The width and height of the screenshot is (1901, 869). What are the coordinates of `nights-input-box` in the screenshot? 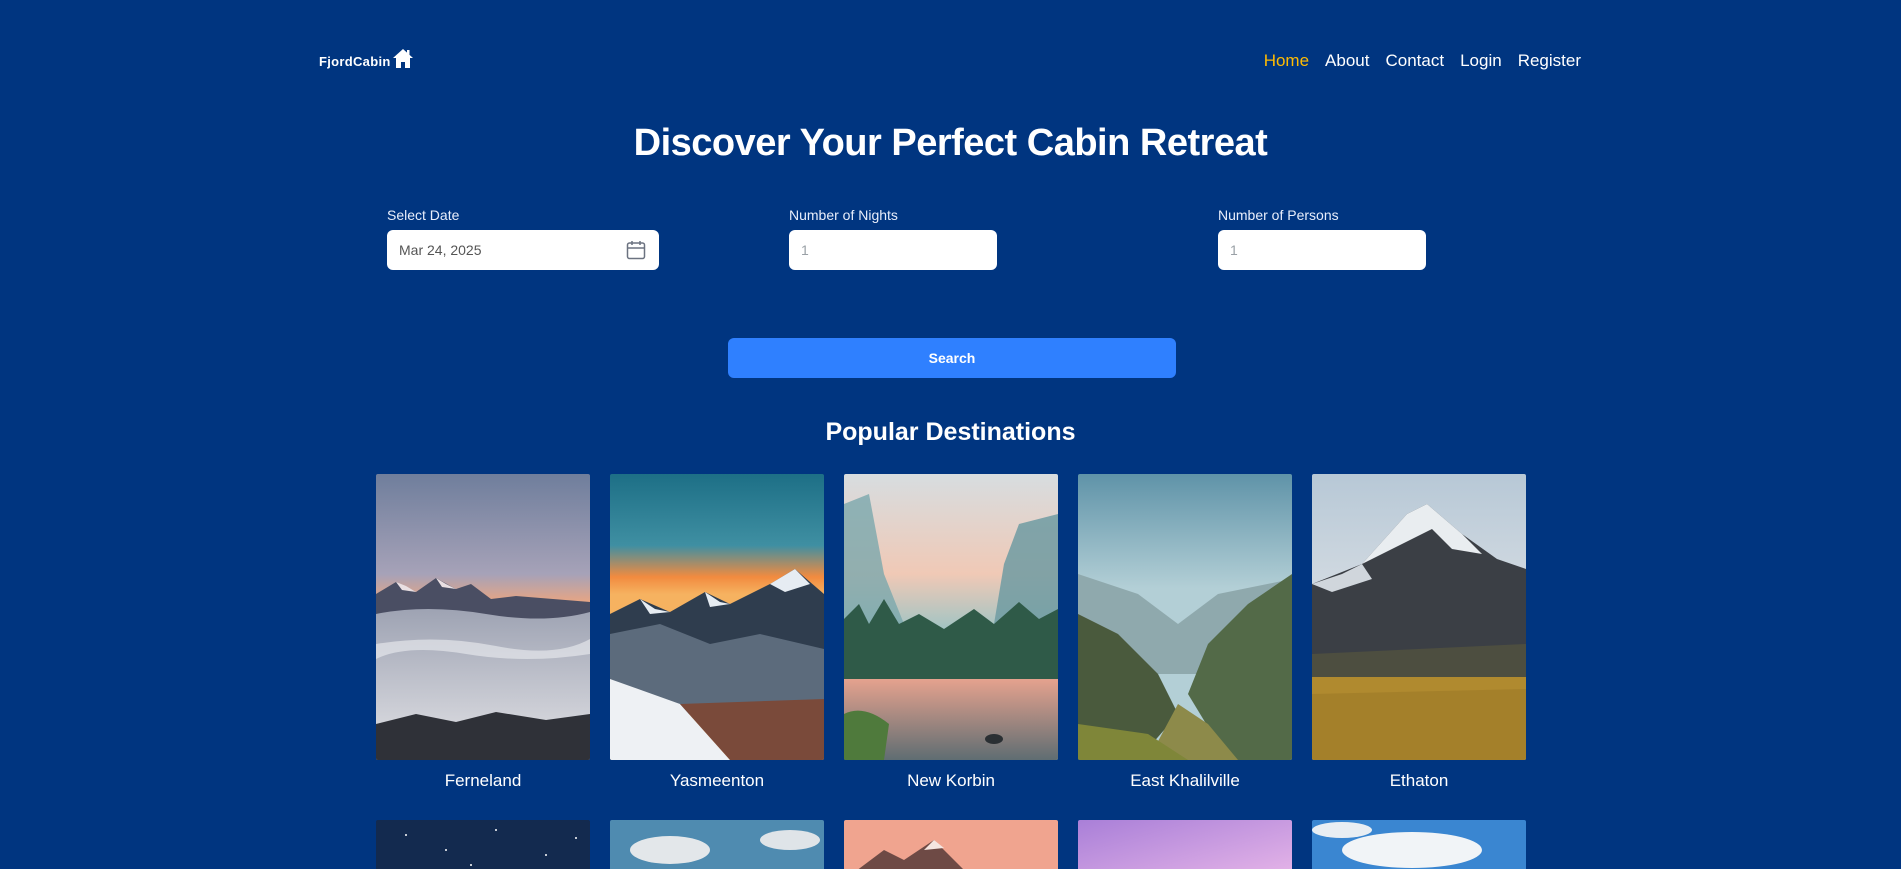 It's located at (893, 250).